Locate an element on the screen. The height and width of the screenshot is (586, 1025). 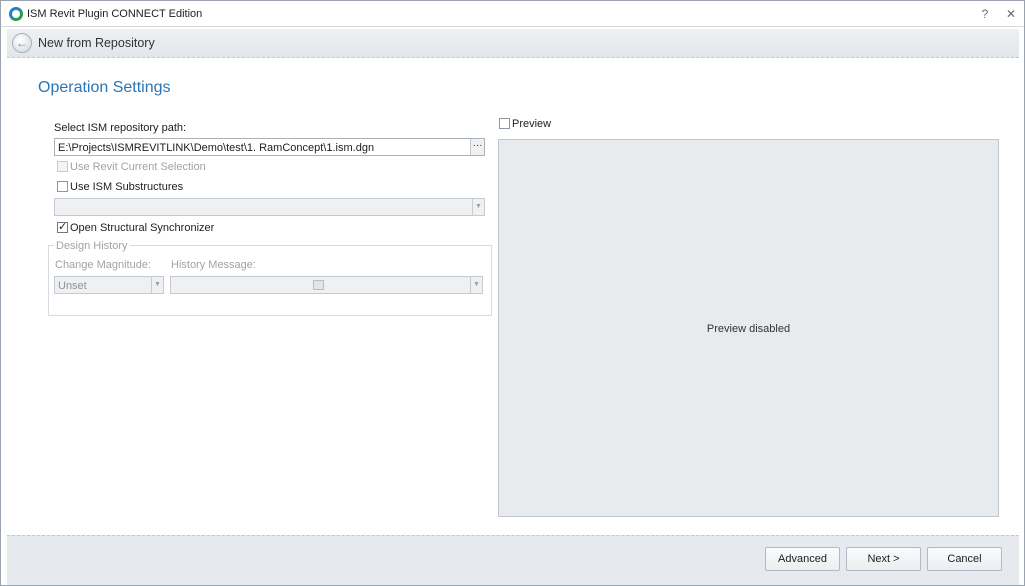
ism-logo-icon is located at coordinates (16, 14).